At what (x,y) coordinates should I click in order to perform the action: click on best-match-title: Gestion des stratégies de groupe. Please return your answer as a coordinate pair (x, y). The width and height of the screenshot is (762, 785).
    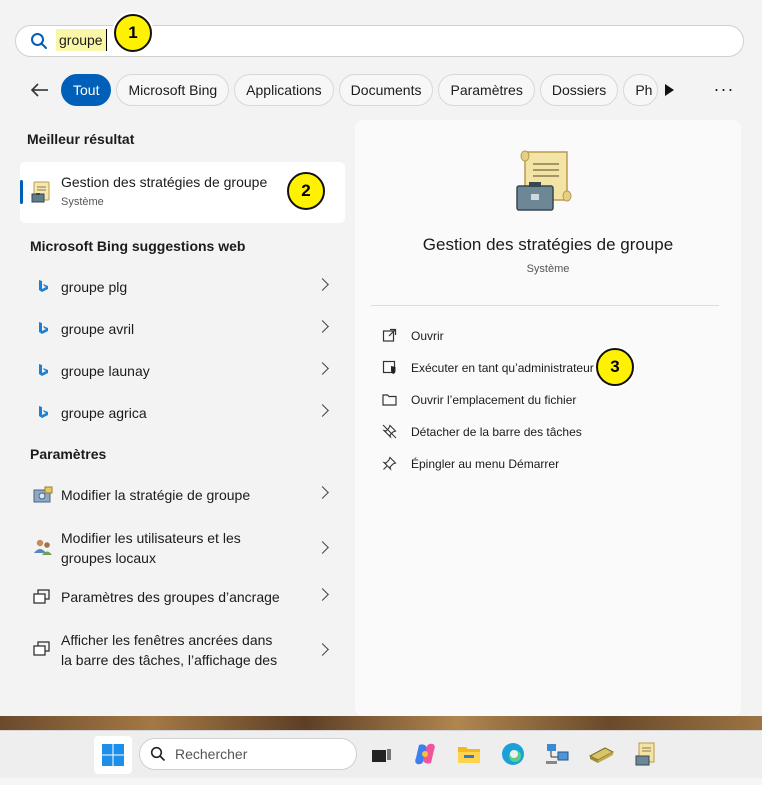
    Looking at the image, I should click on (164, 182).